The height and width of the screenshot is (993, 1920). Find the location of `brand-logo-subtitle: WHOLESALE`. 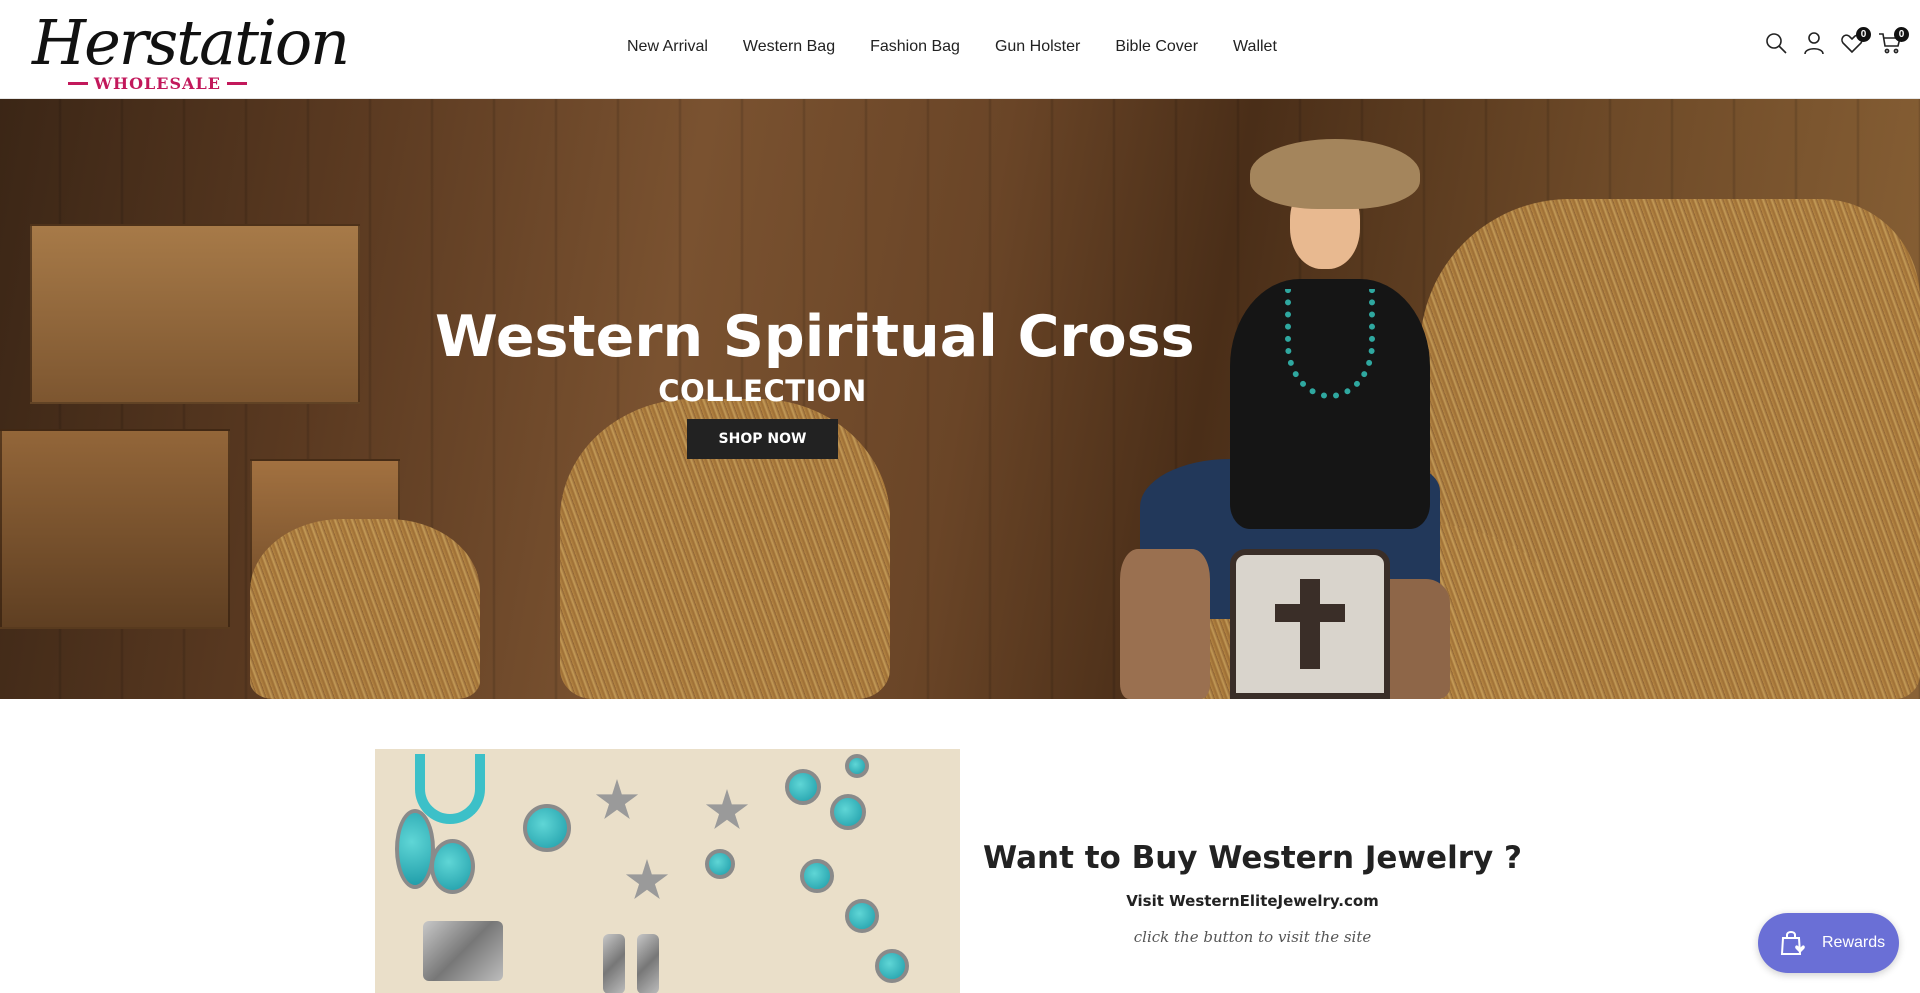

brand-logo-subtitle: WHOLESALE is located at coordinates (157, 83).